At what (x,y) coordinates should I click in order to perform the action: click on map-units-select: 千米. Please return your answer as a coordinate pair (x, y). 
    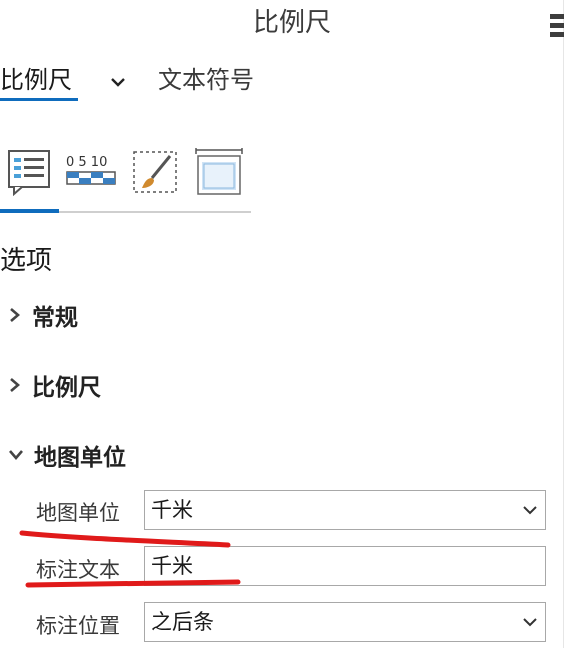
    Looking at the image, I should click on (345, 510).